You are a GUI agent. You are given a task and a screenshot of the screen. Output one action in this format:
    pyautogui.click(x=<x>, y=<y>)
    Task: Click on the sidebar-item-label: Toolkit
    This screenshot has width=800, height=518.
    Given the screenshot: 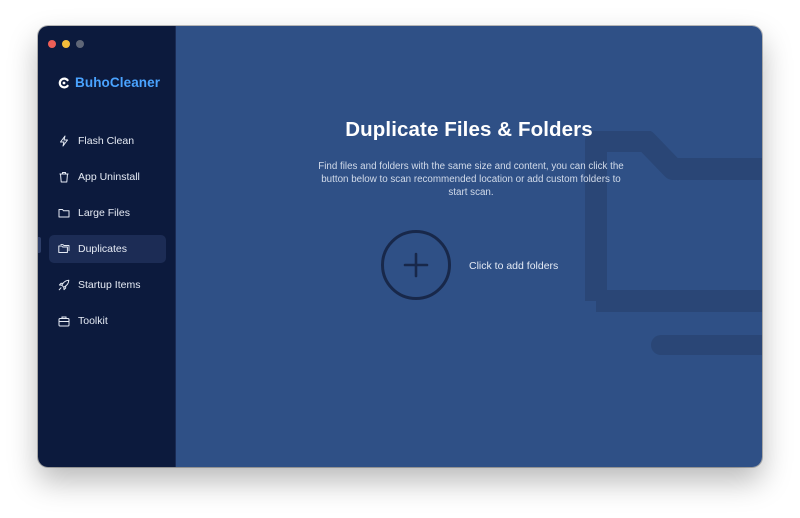 What is the action you would take?
    pyautogui.click(x=93, y=321)
    